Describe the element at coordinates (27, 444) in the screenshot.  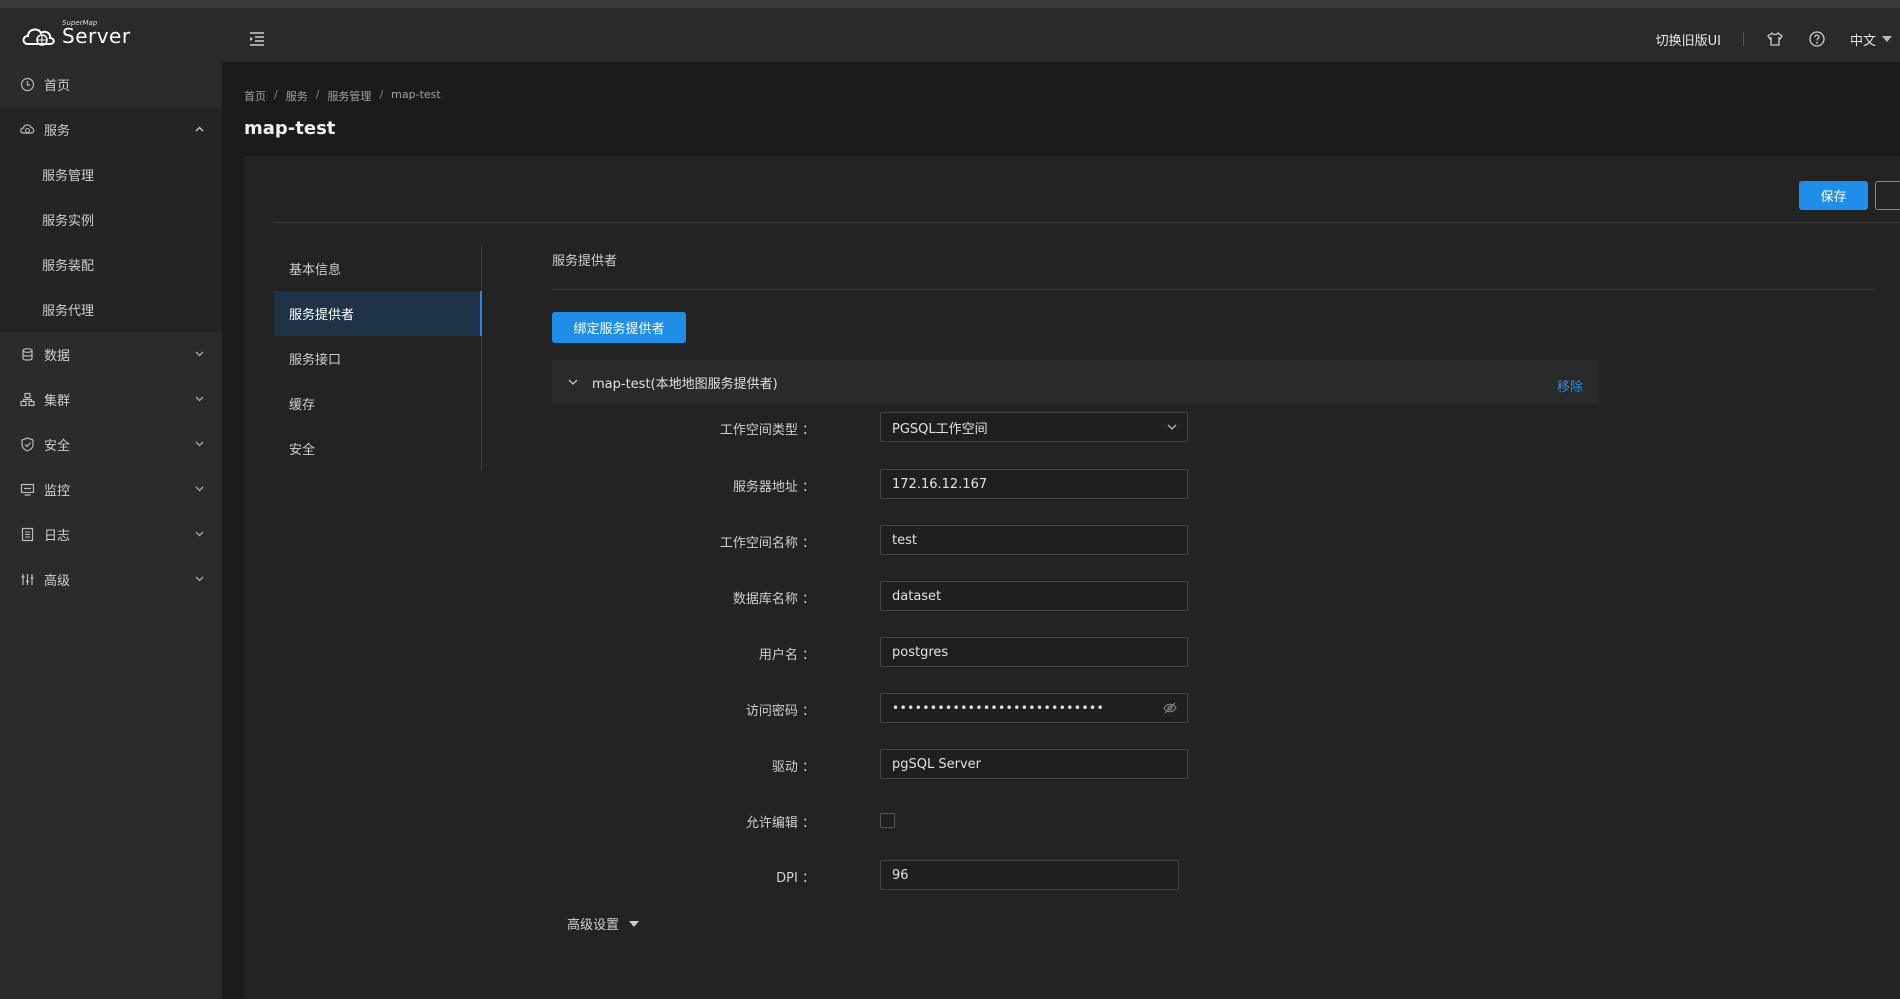
I see `shield-icon` at that location.